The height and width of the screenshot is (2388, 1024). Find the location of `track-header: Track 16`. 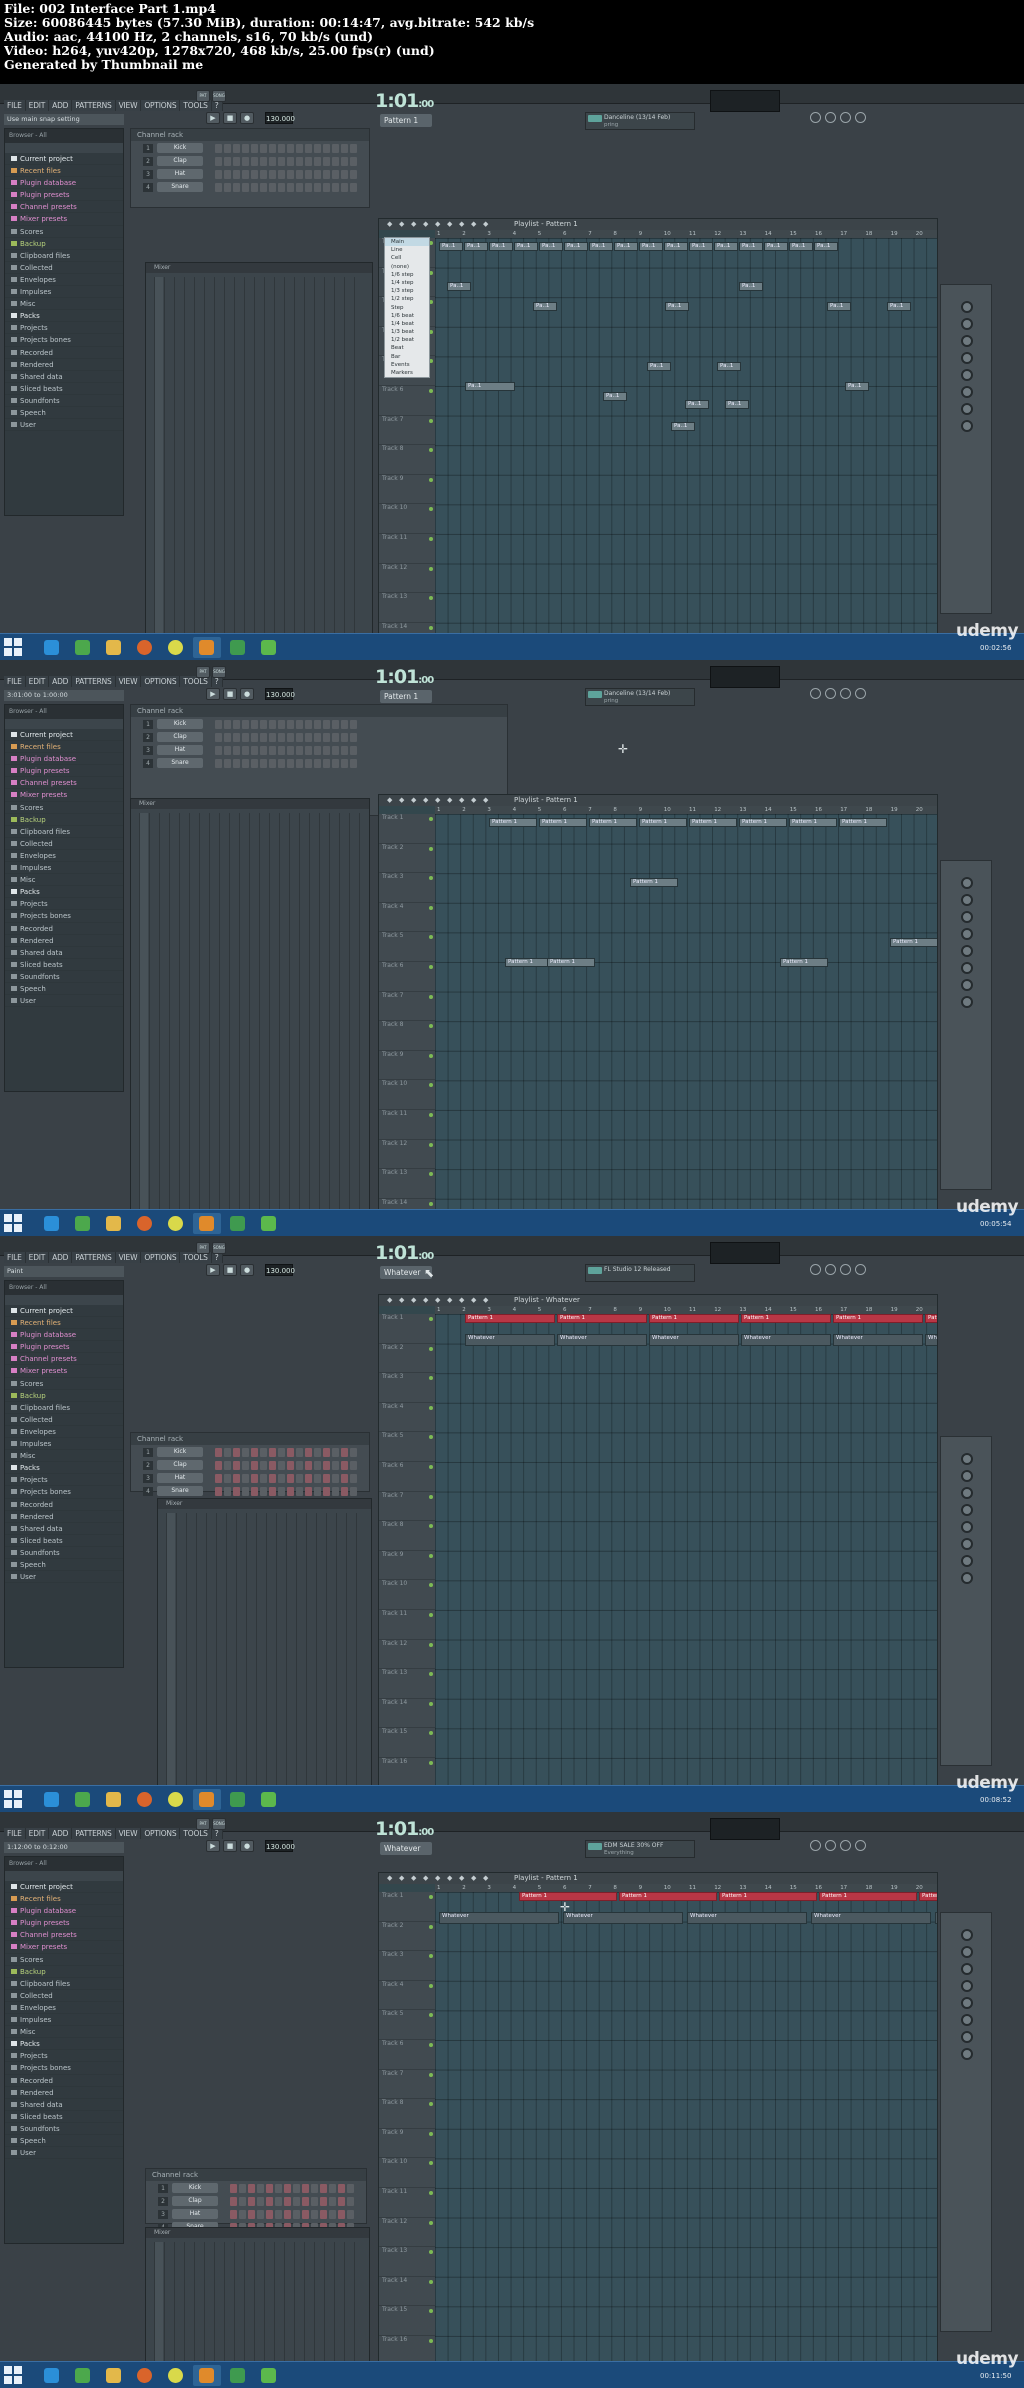

track-header: Track 16 is located at coordinates (407, 1773).